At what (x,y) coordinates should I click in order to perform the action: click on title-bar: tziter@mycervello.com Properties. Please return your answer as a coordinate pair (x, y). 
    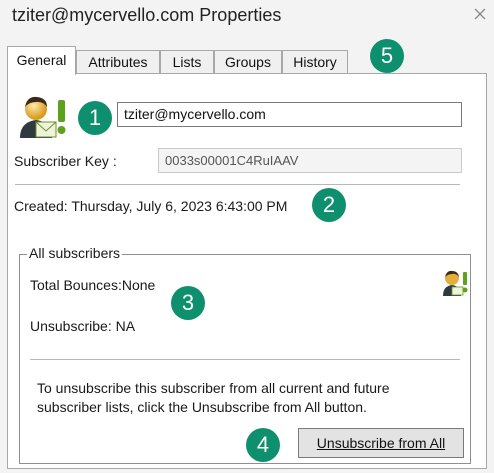
    Looking at the image, I should click on (247, 17).